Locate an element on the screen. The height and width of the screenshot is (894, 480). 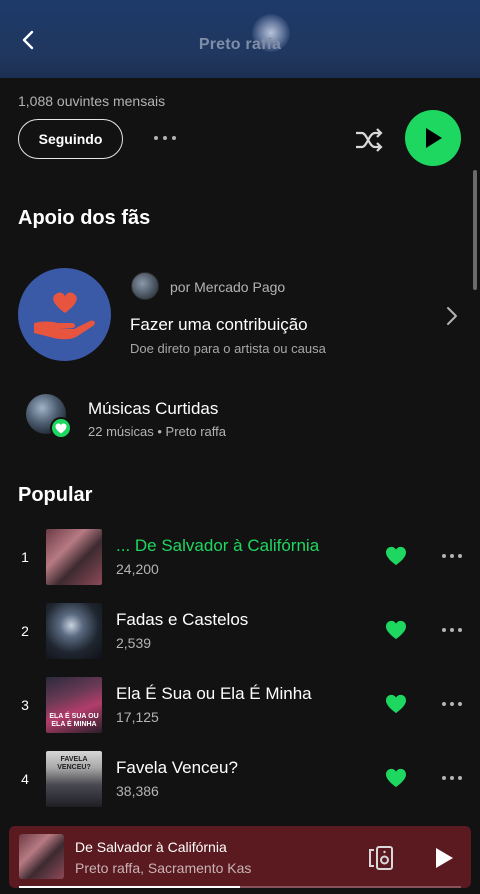
contribution-open-button is located at coordinates (452, 316).